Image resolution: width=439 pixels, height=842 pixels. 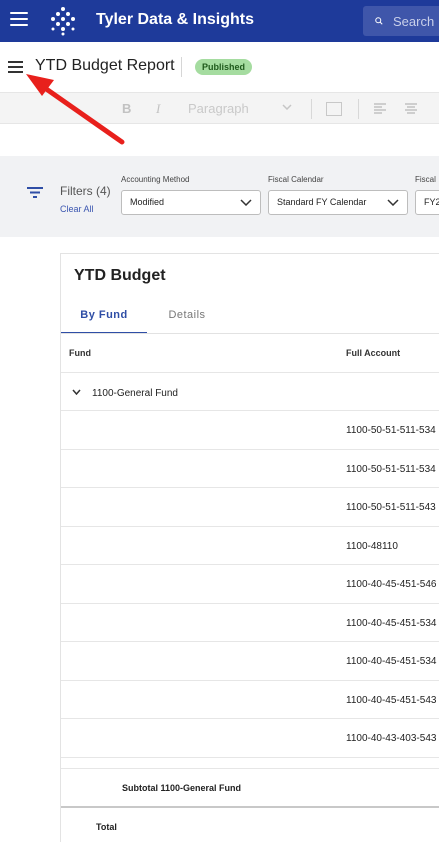 I want to click on table-row-account: 1100-48110, so click(x=372, y=546).